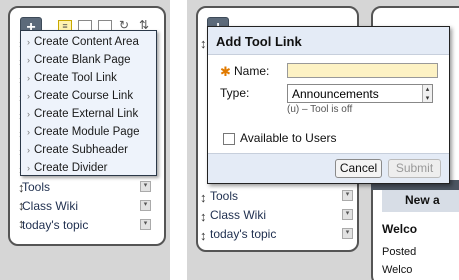 The height and width of the screenshot is (280, 459). I want to click on create-course-link-option: › Create Course Link, so click(80, 96).